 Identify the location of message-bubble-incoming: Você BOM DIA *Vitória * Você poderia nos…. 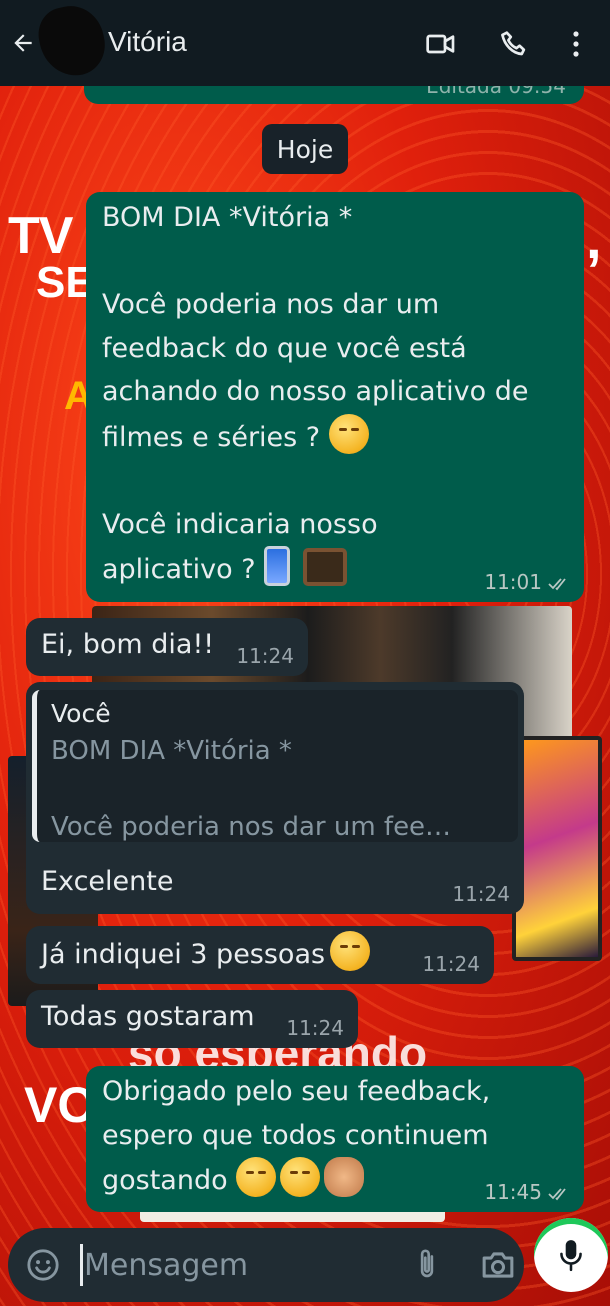
(275, 798).